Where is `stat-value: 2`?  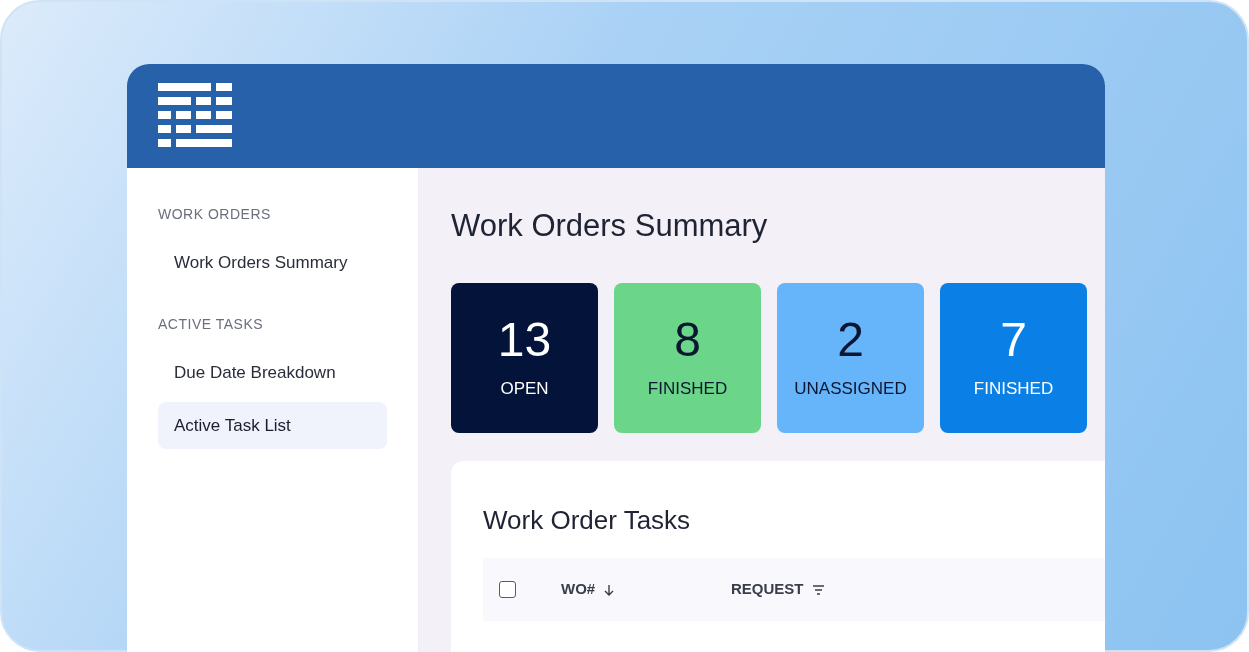
stat-value: 2 is located at coordinates (850, 340).